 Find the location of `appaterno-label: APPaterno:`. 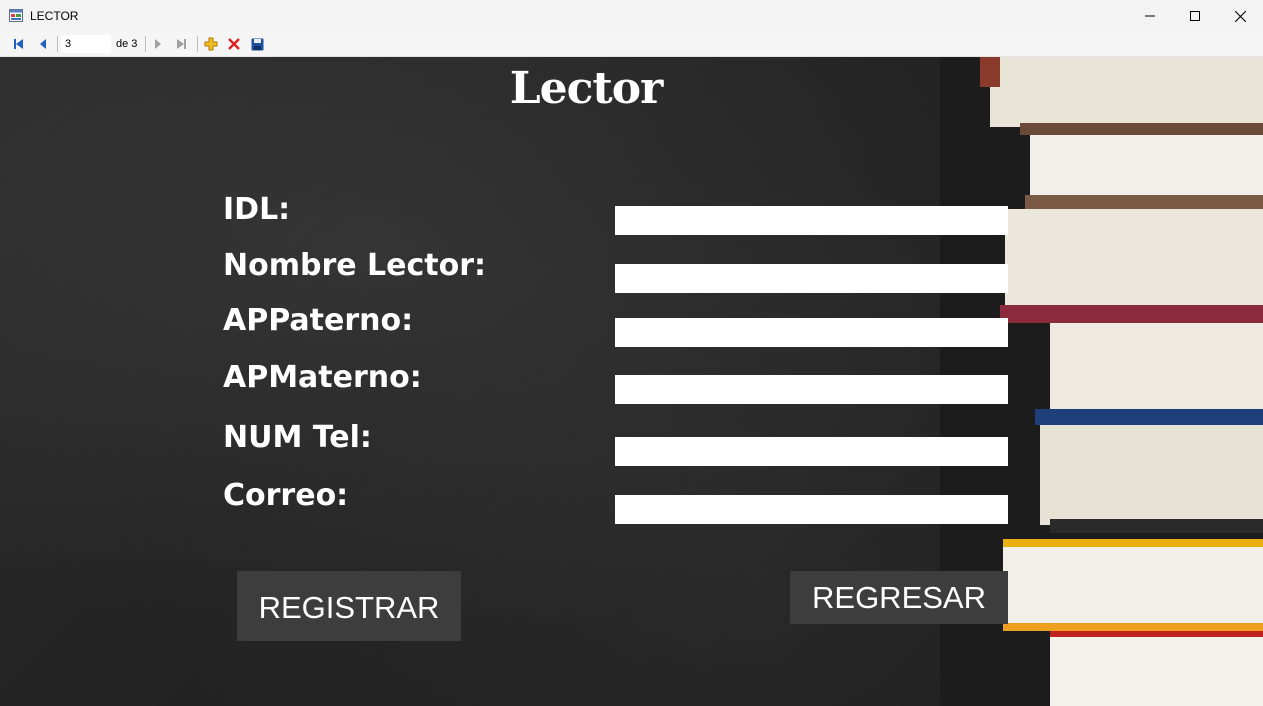

appaterno-label: APPaterno: is located at coordinates (318, 320).